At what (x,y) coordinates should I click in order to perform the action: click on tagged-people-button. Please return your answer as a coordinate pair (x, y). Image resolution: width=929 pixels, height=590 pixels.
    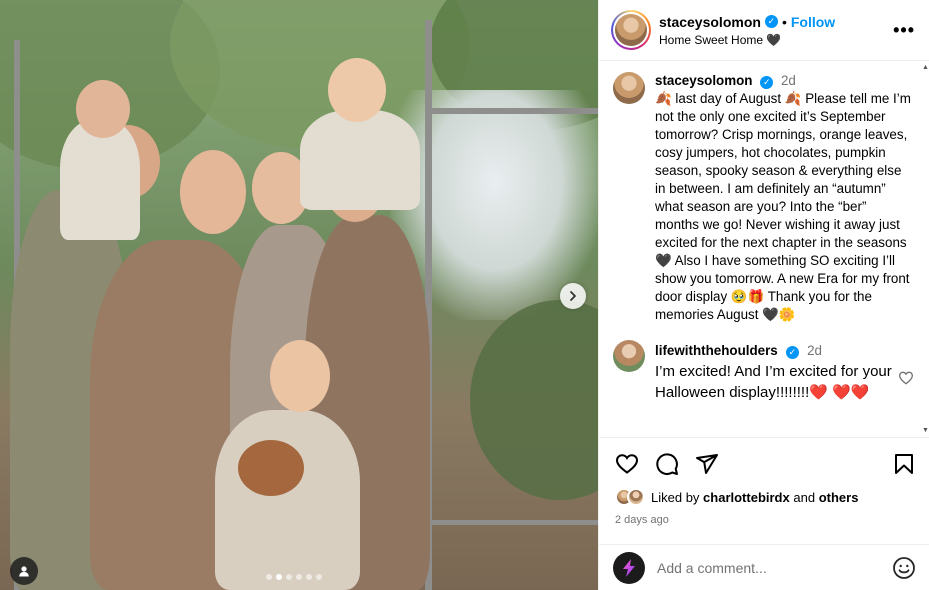
    Looking at the image, I should click on (24, 571).